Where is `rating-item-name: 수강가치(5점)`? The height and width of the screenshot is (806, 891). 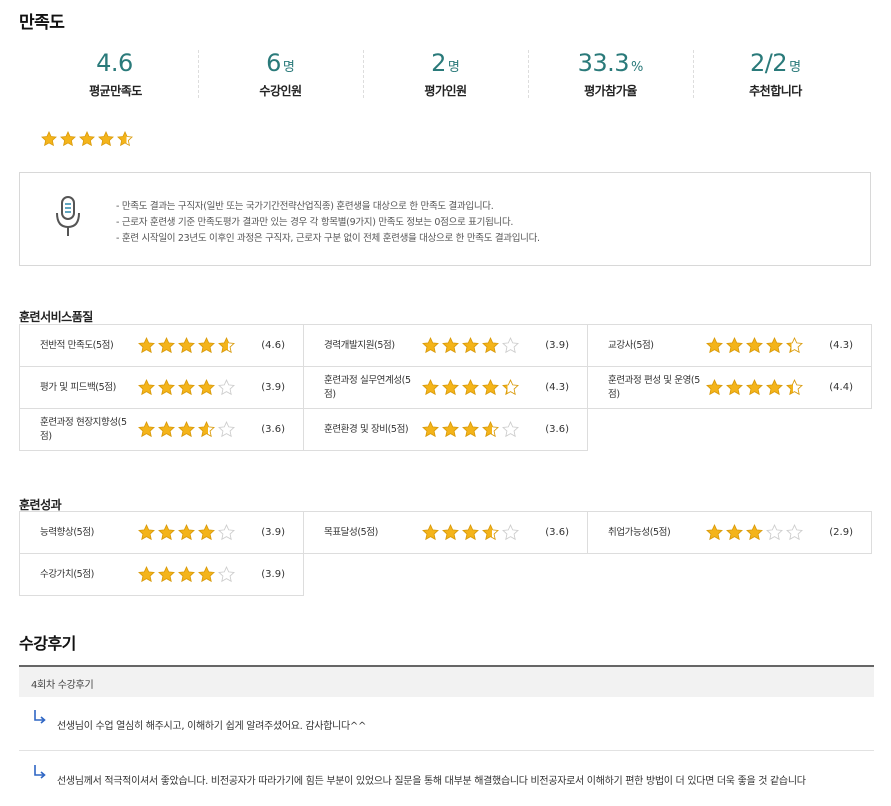
rating-item-name: 수강가치(5점) is located at coordinates (67, 574).